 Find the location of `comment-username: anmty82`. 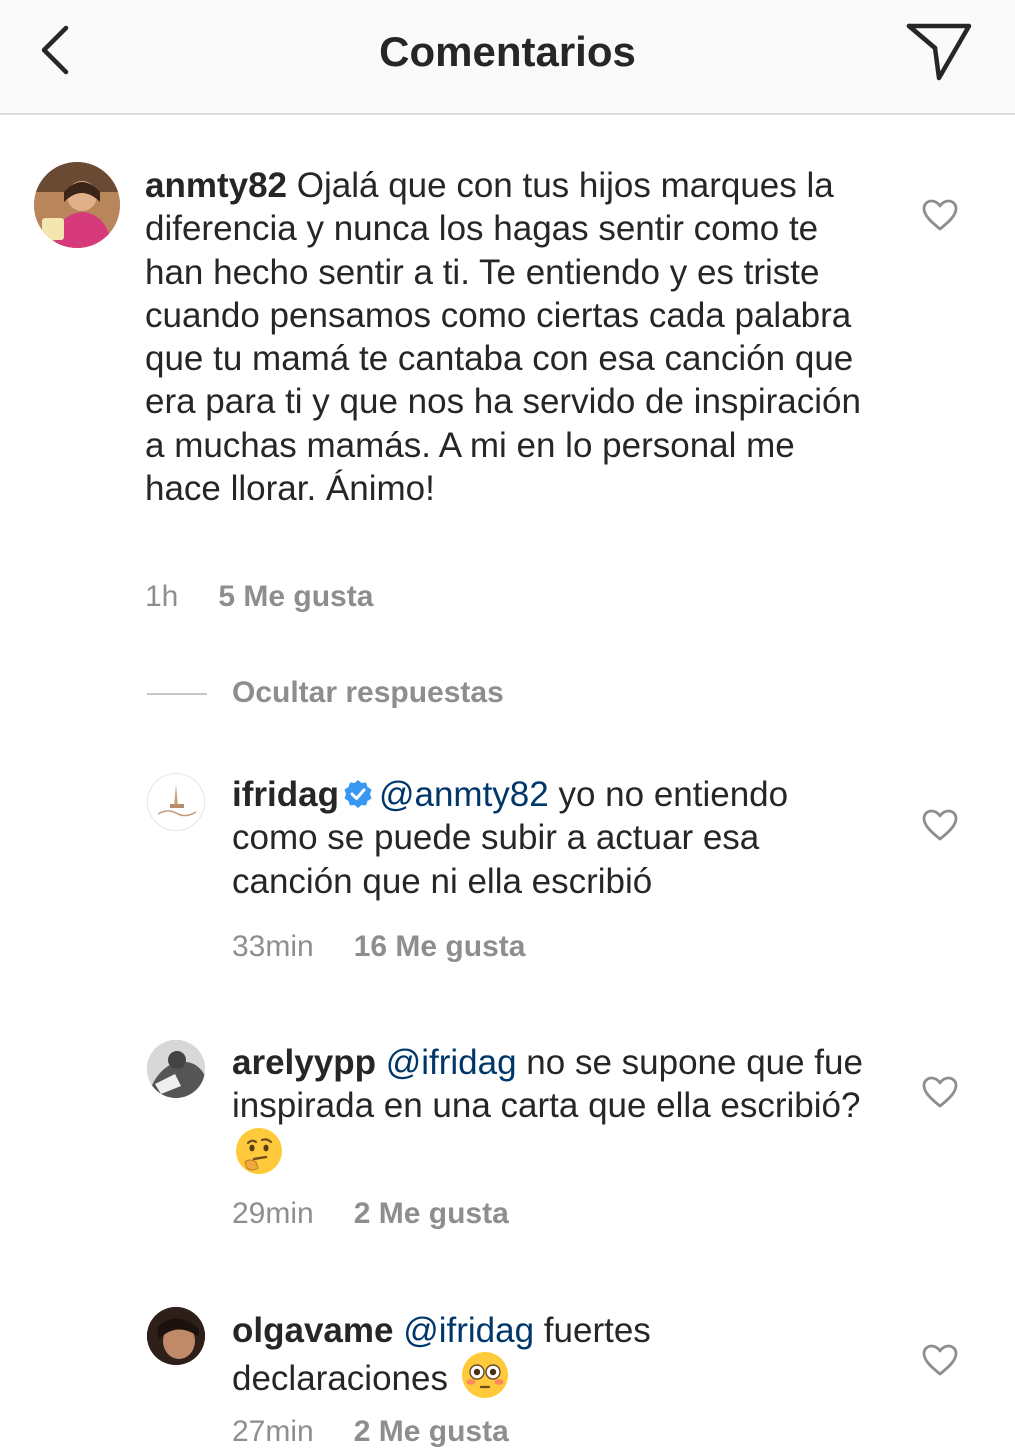

comment-username: anmty82 is located at coordinates (216, 185).